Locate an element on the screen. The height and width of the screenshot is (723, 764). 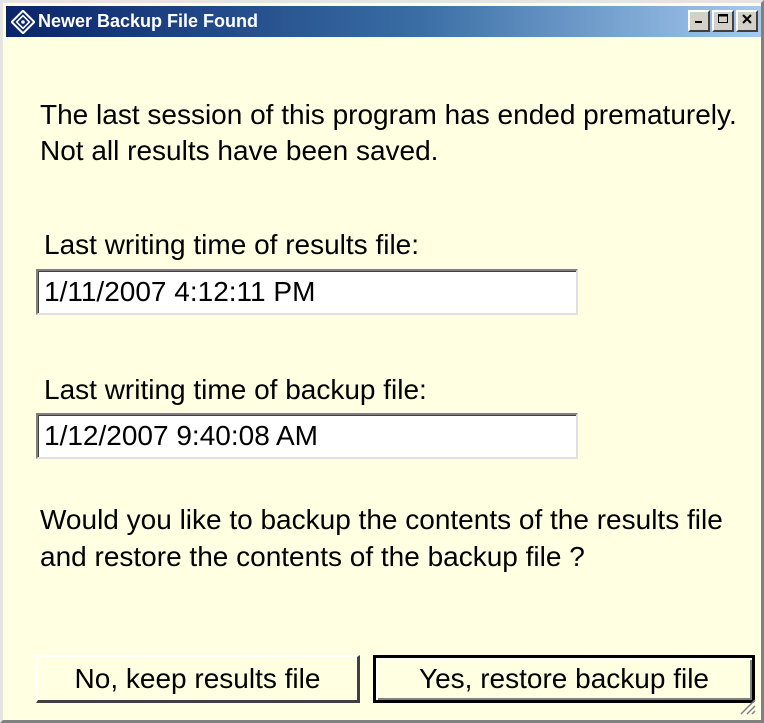
results-time-field is located at coordinates (307, 292).